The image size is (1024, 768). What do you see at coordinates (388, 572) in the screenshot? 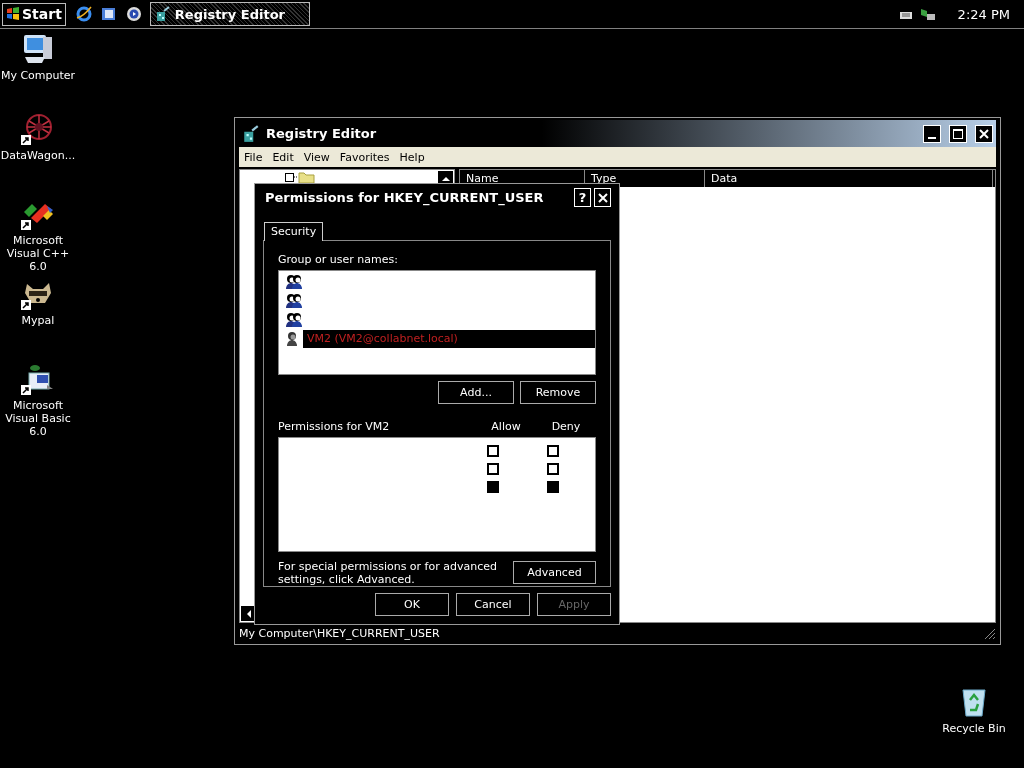
I see `advanced-hint: For special permissions or for advanced settings, click Advanced.` at bounding box center [388, 572].